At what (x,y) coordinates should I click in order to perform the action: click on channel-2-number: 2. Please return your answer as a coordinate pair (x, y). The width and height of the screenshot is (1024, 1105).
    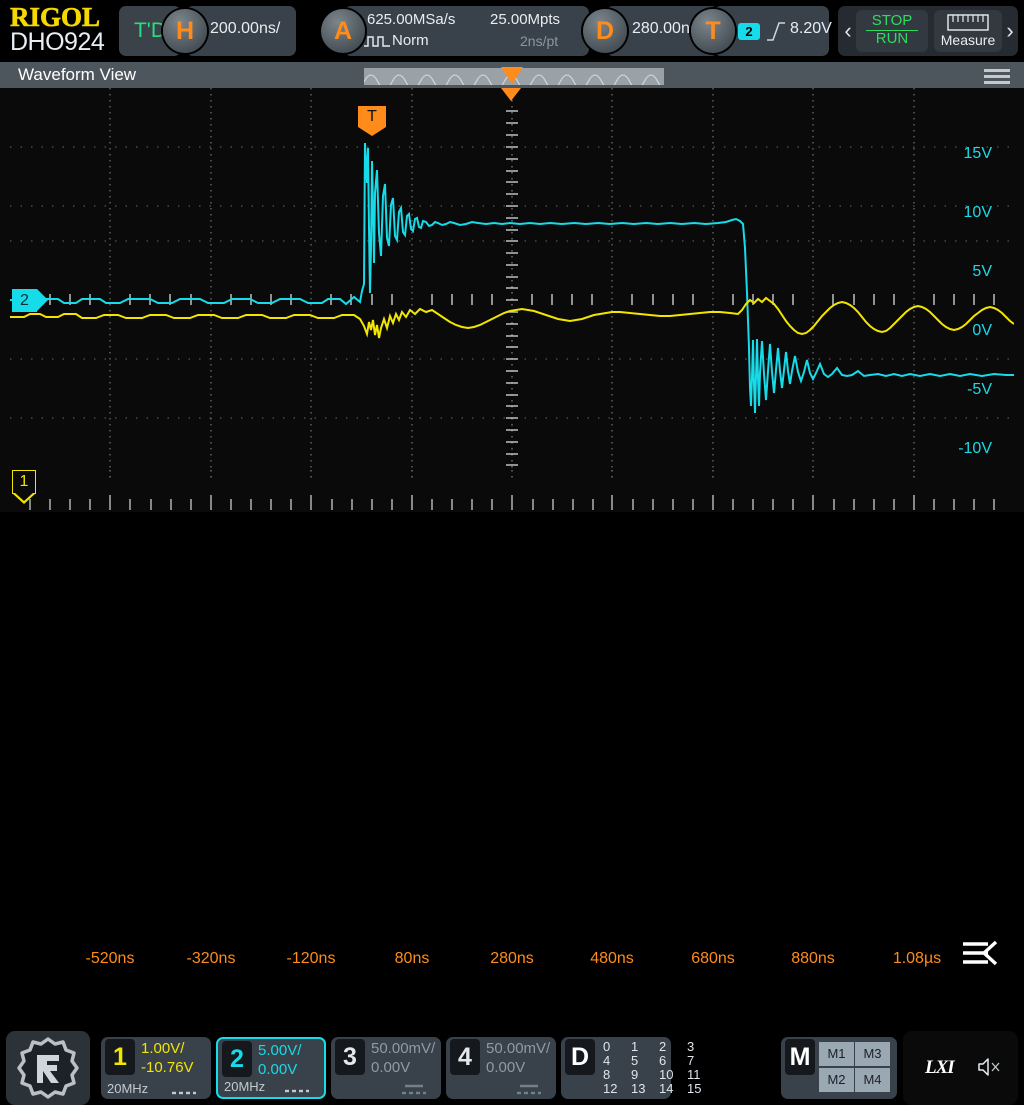
    Looking at the image, I should click on (237, 1059).